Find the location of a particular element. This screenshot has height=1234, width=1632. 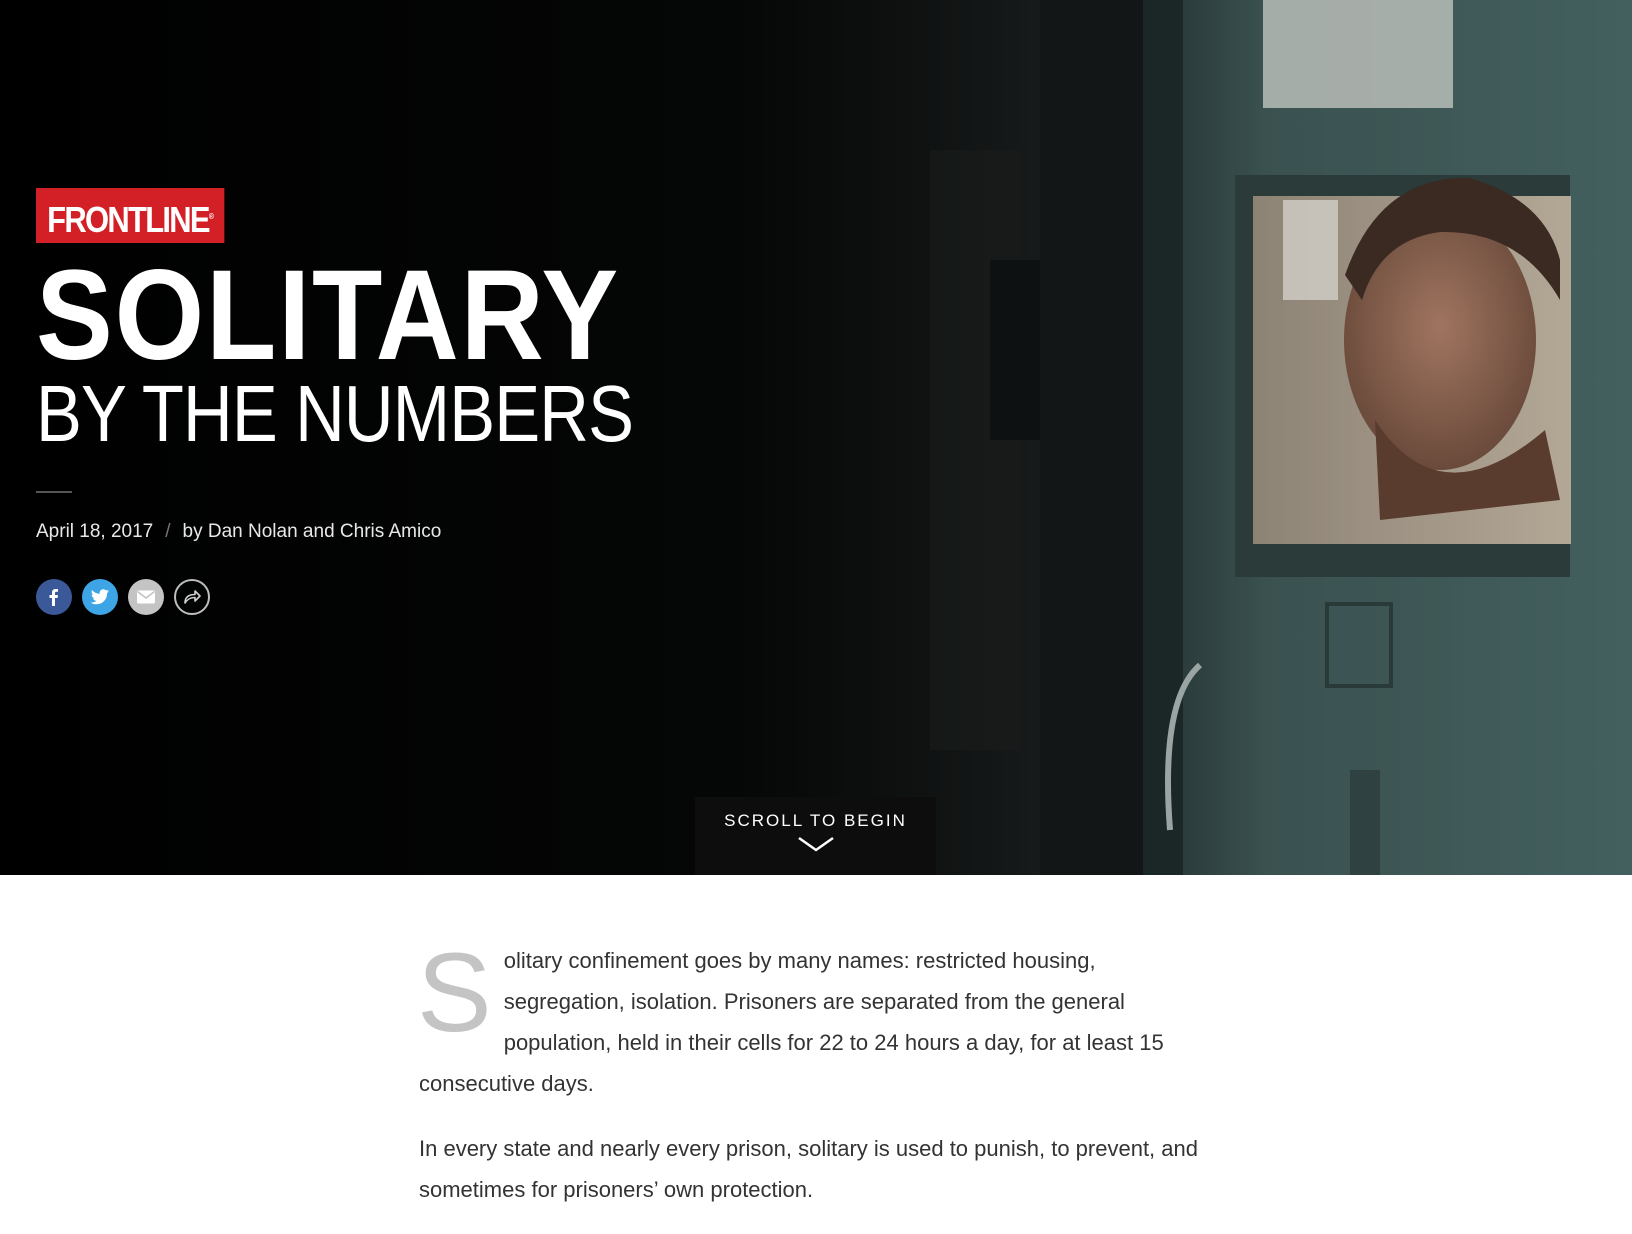

facebook-share-button is located at coordinates (54, 597).